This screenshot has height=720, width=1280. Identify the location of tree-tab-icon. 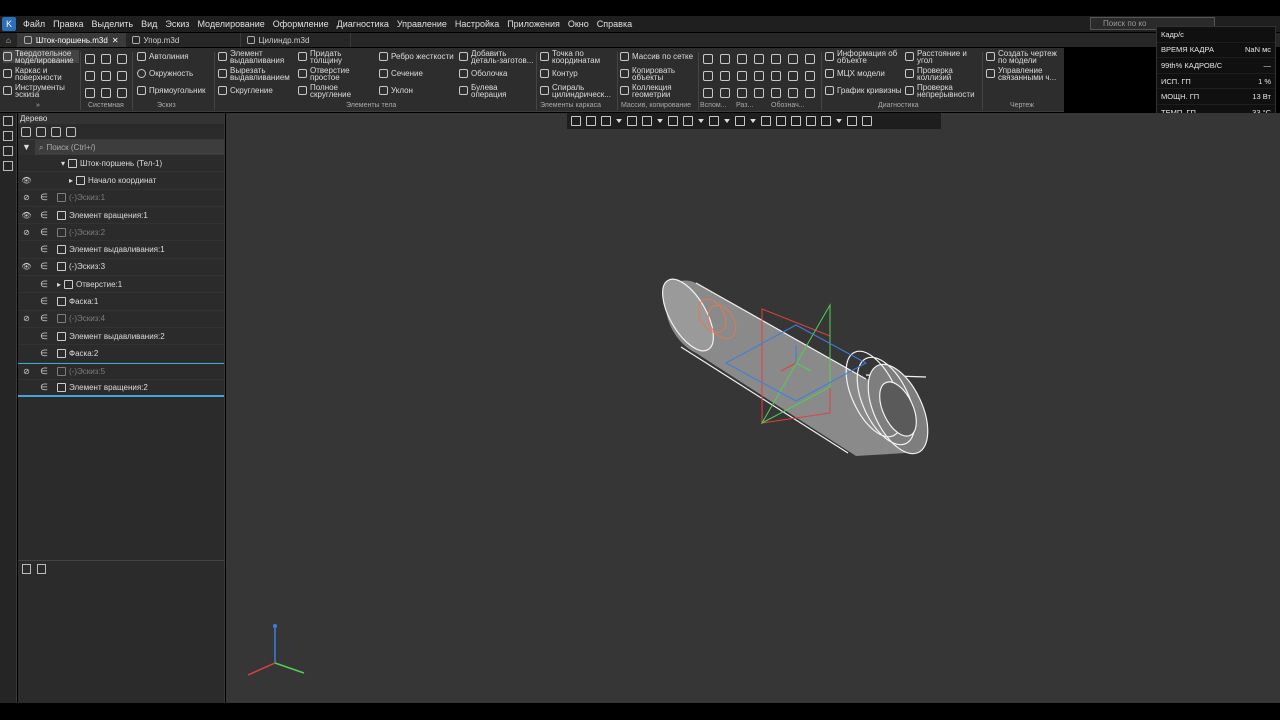
(26, 568).